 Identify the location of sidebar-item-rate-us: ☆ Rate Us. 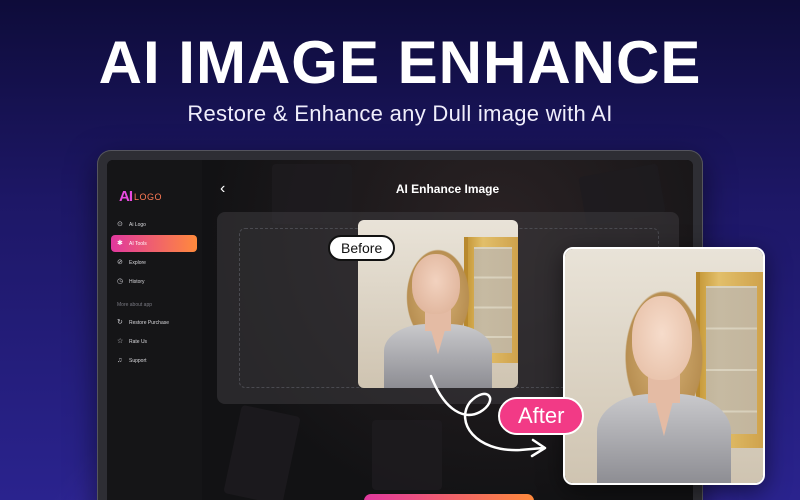
(154, 341).